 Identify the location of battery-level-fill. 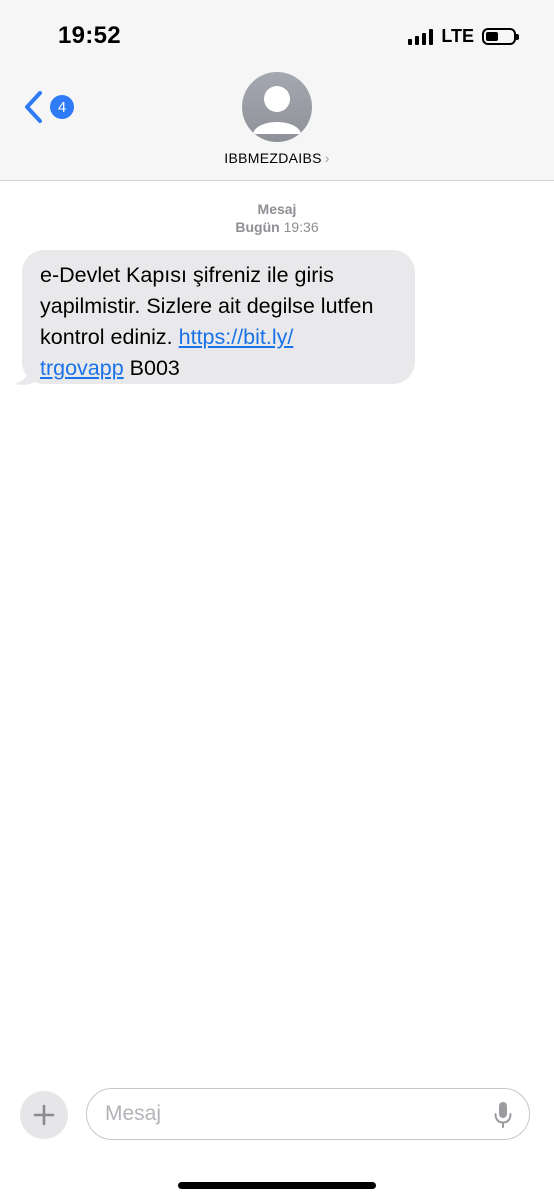
(492, 36).